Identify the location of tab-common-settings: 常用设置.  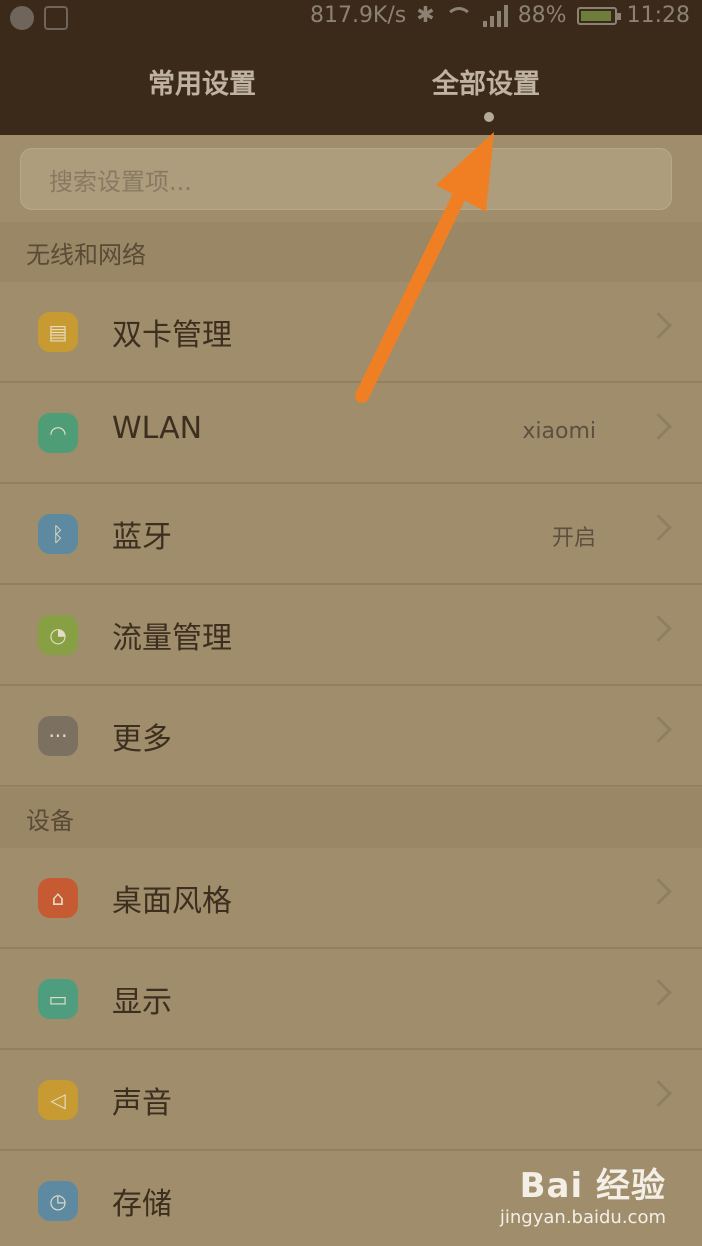
(202, 81).